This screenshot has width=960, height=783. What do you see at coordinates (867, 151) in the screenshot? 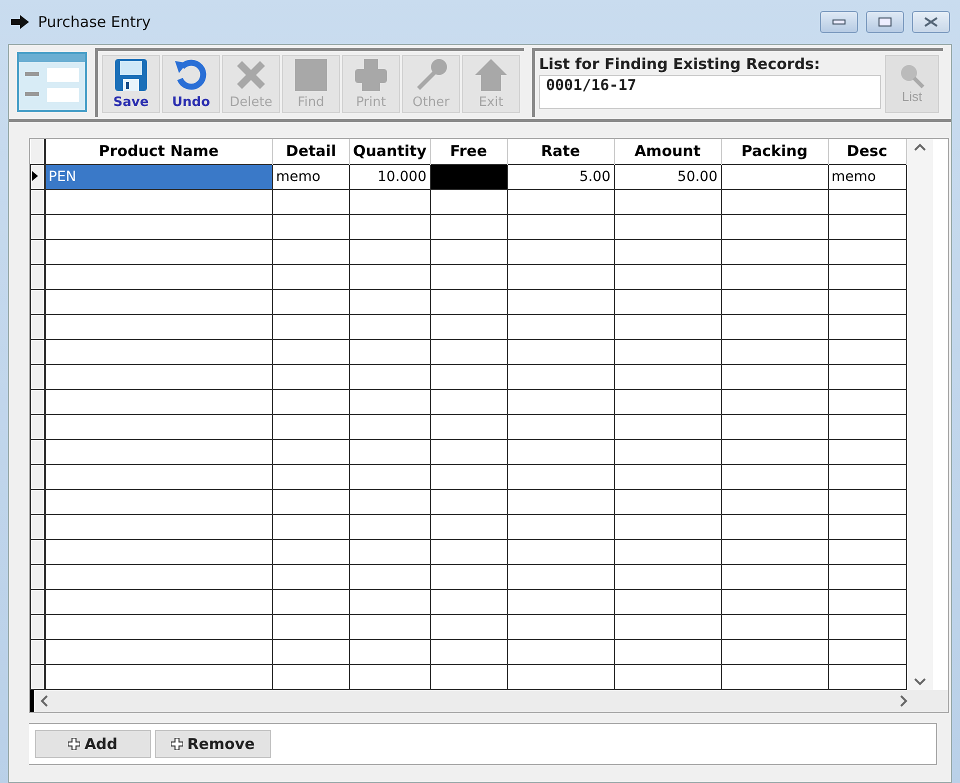
I see `column-header: Desc` at bounding box center [867, 151].